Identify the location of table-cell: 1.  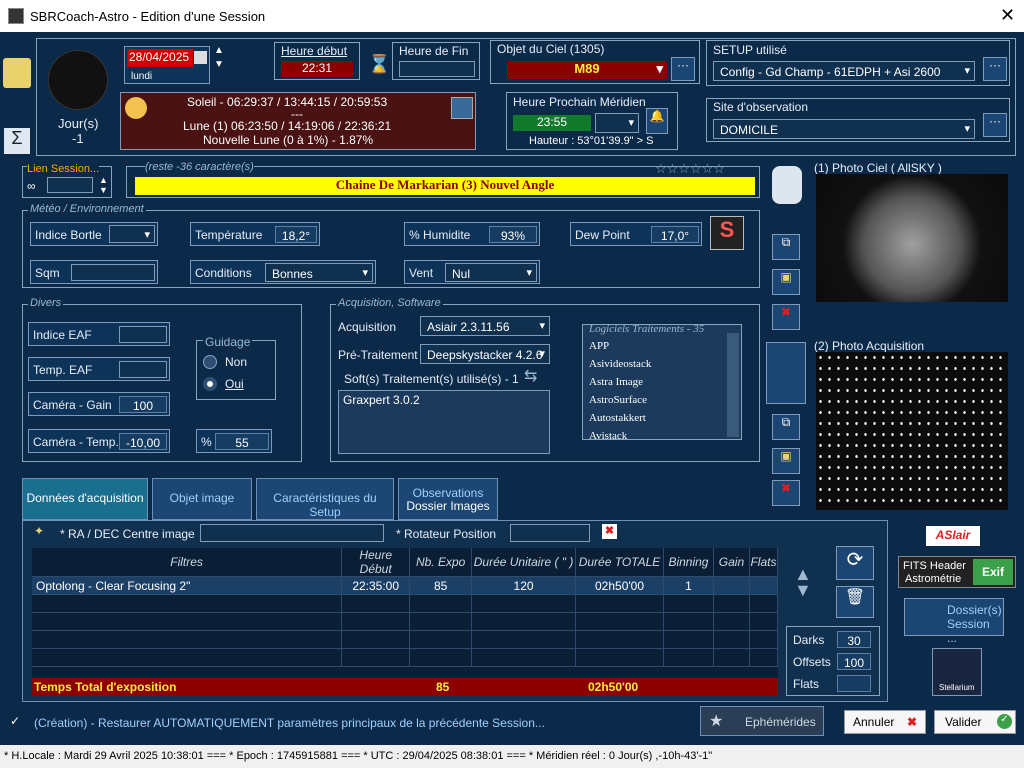
(688, 585).